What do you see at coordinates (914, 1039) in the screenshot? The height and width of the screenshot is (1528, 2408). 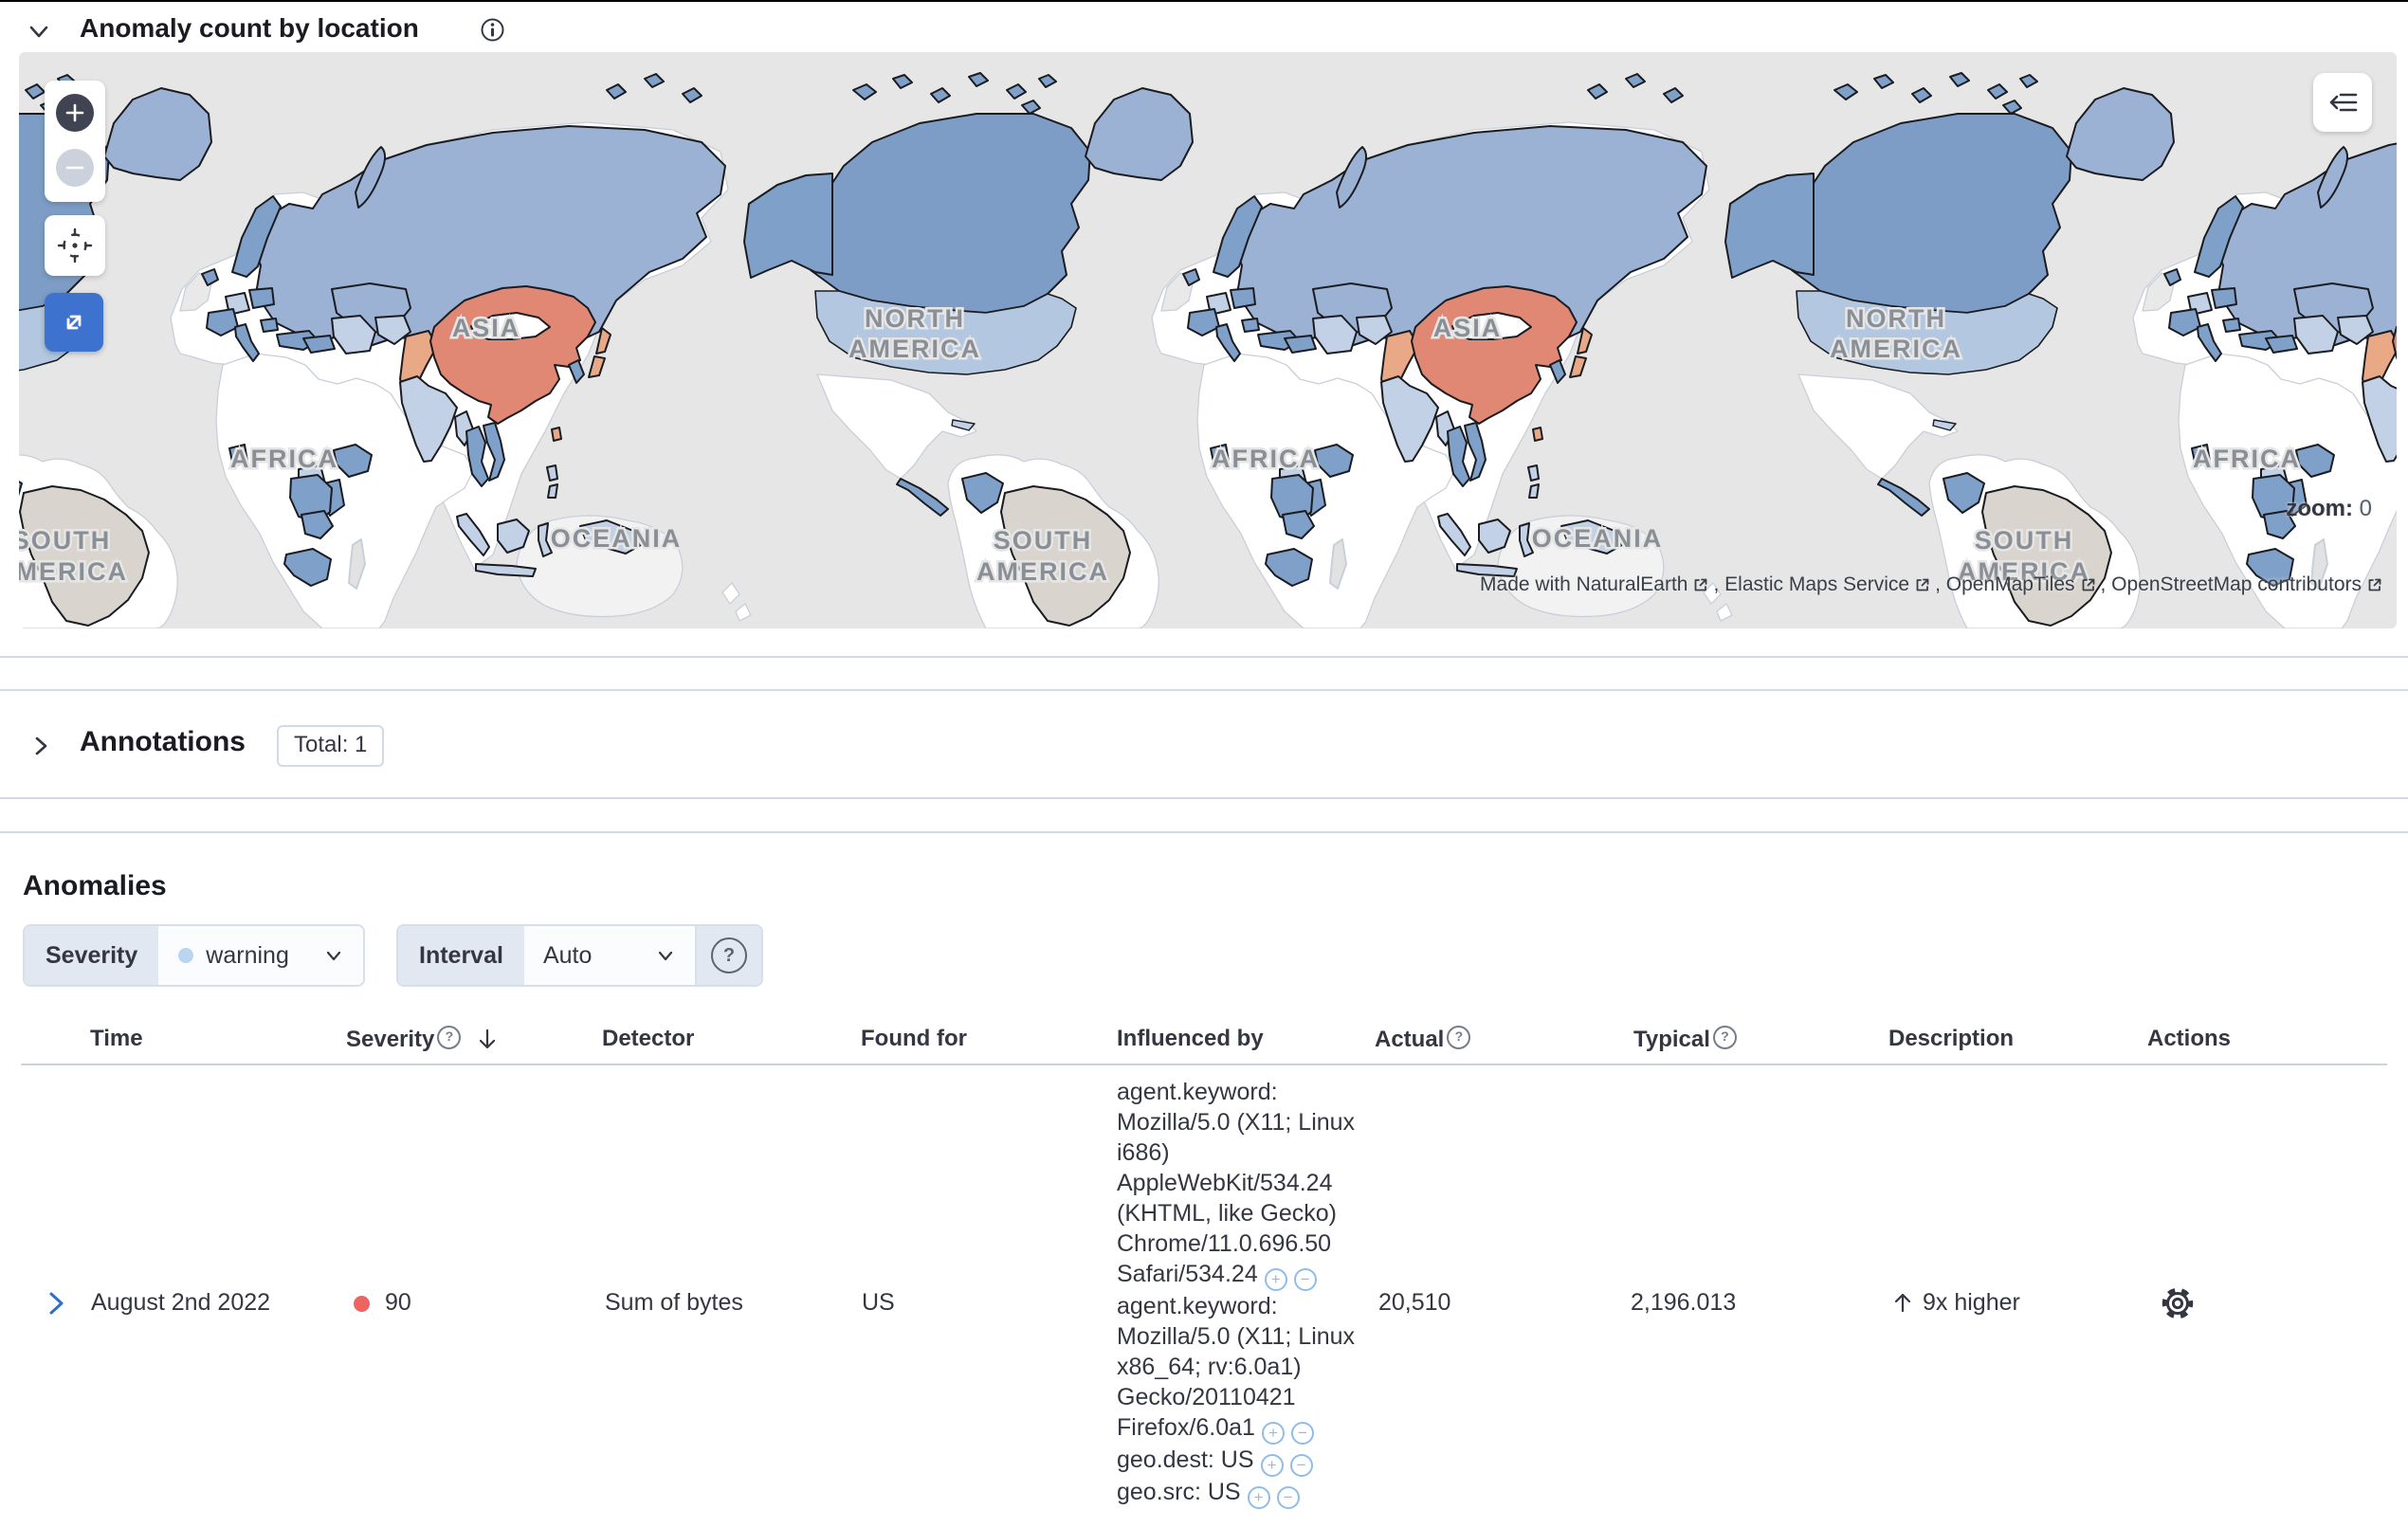 I see `column-header-found-for: Found for` at bounding box center [914, 1039].